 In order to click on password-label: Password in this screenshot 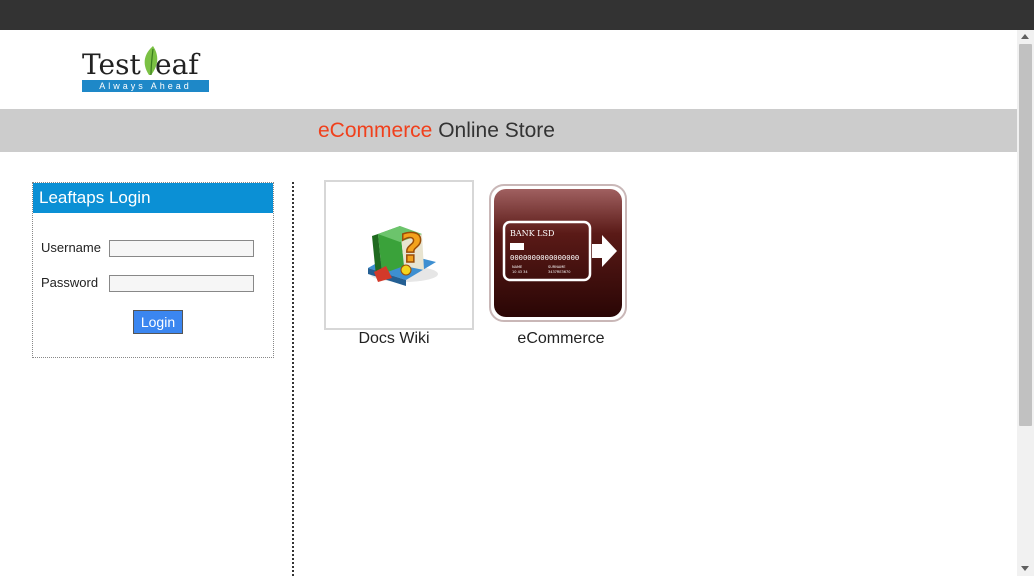, I will do `click(70, 282)`.